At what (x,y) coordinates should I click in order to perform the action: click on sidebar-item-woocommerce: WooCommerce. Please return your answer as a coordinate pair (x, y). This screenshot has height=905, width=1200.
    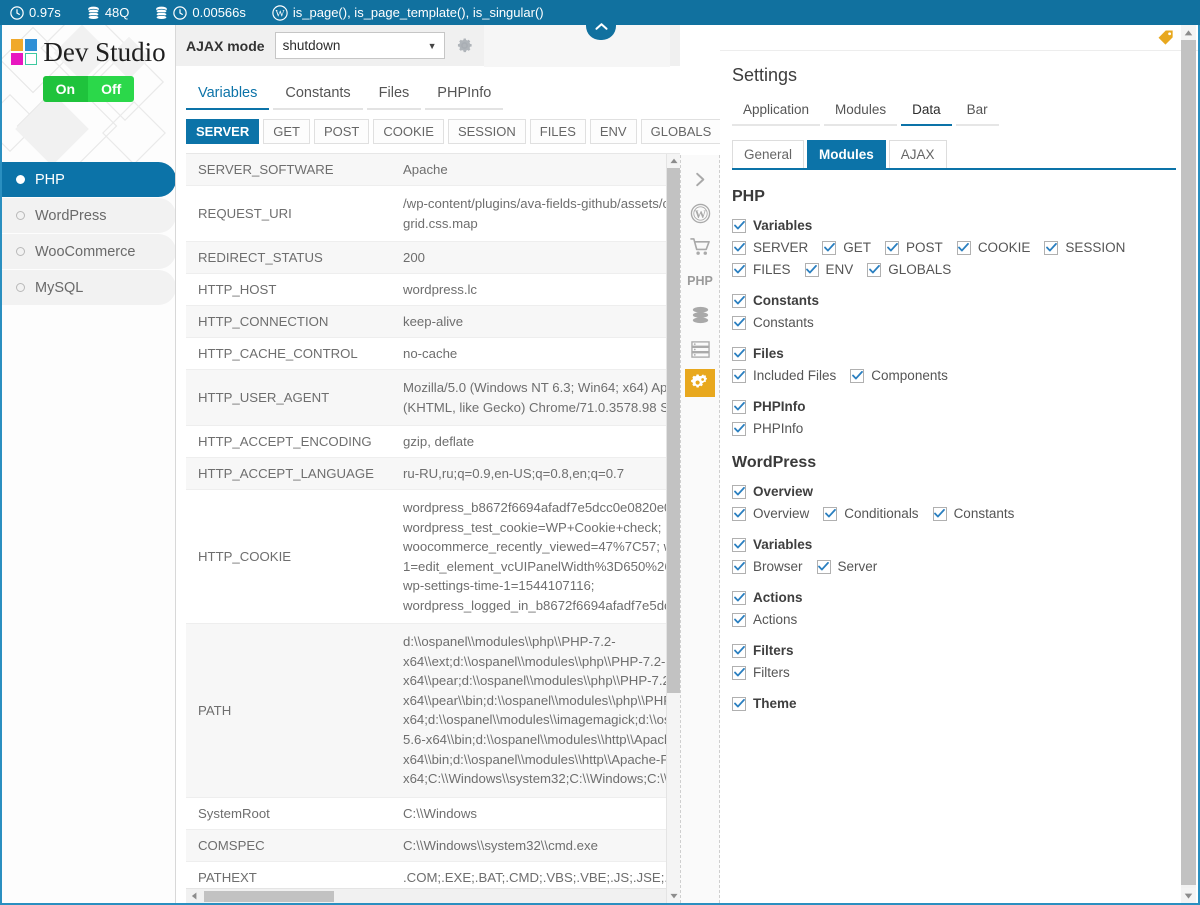
    Looking at the image, I should click on (88, 251).